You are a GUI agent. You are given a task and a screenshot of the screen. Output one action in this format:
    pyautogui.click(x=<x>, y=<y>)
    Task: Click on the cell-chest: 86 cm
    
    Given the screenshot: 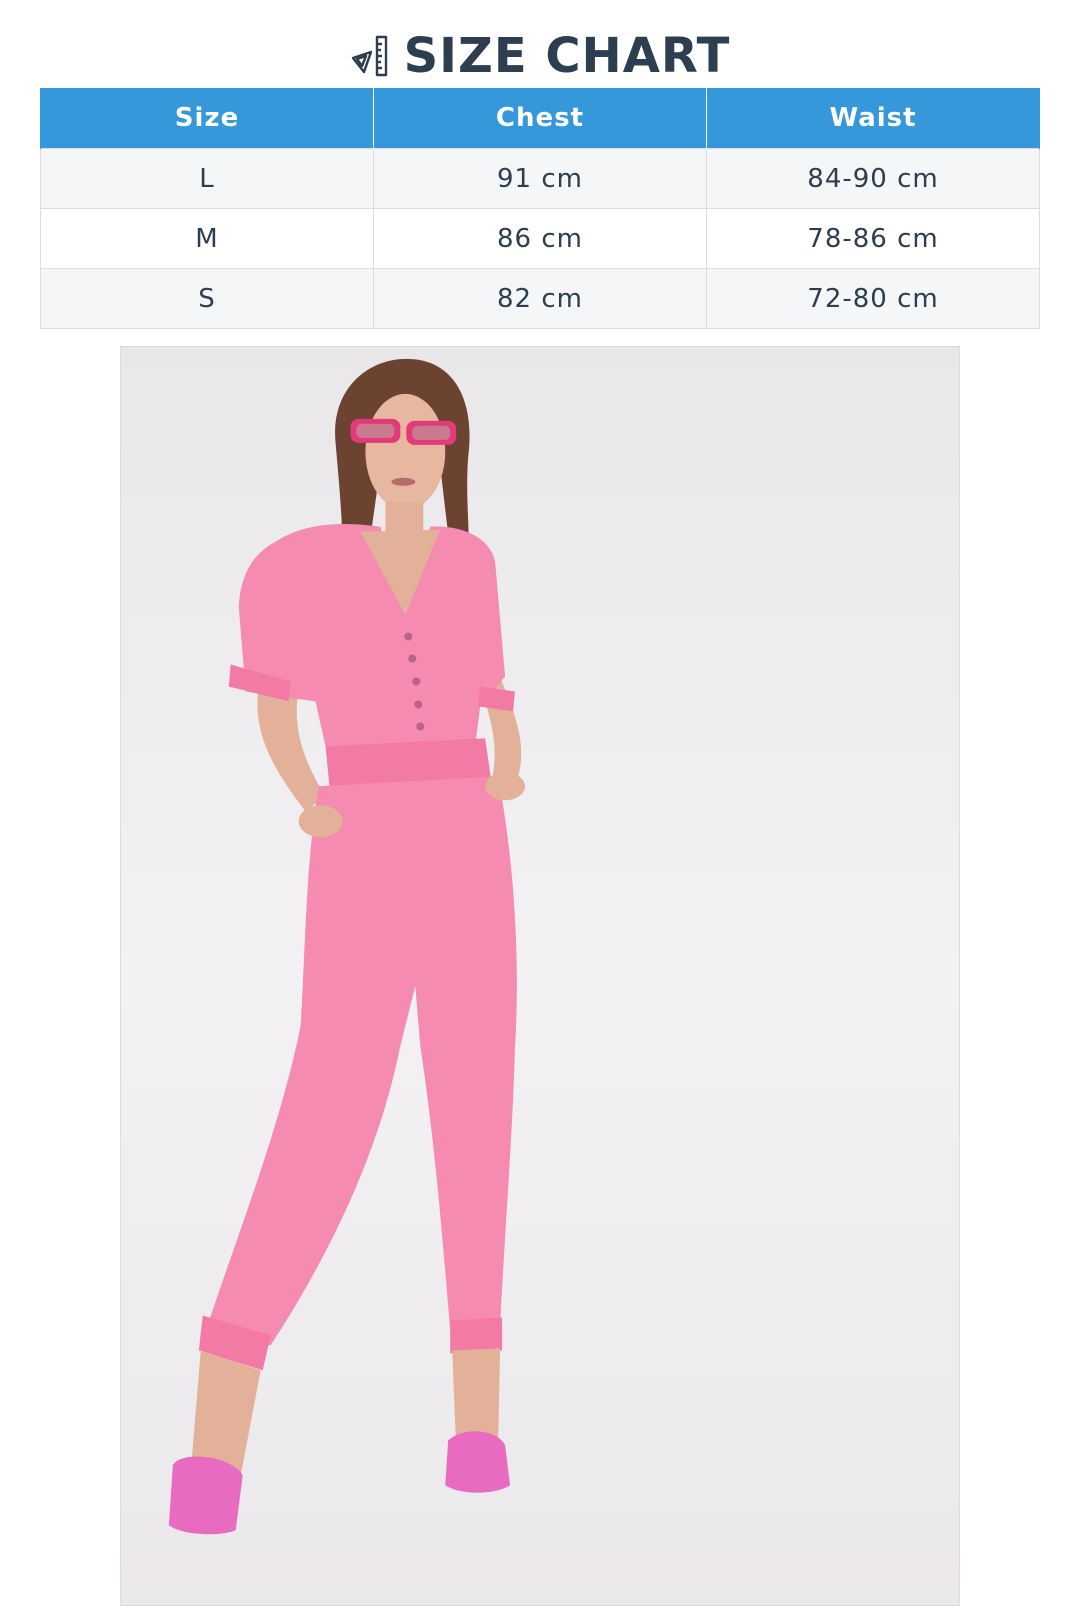 What is the action you would take?
    pyautogui.click(x=540, y=238)
    